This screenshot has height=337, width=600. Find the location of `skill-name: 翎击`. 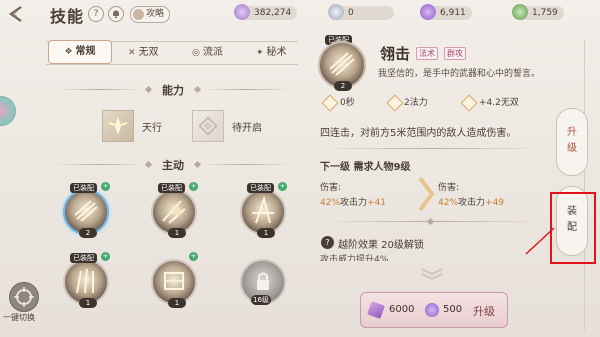

skill-name: 翎击 is located at coordinates (395, 54).